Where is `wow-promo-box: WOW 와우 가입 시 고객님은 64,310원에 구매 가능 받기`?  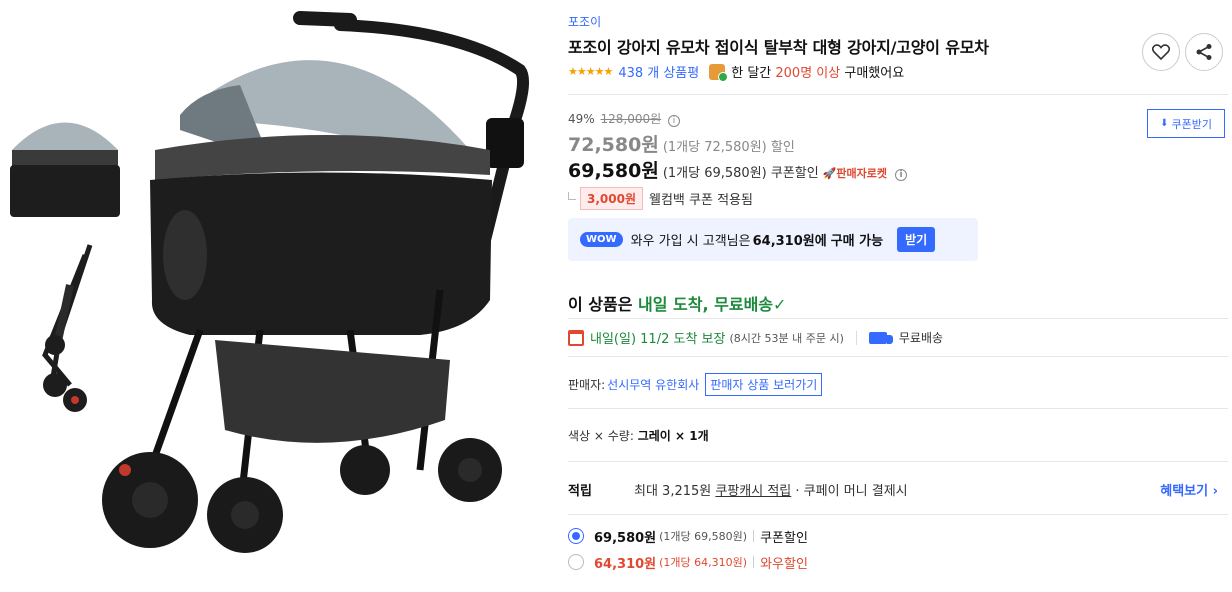
wow-promo-box: WOW 와우 가입 시 고객님은 64,310원에 구매 가능 받기 is located at coordinates (773, 239).